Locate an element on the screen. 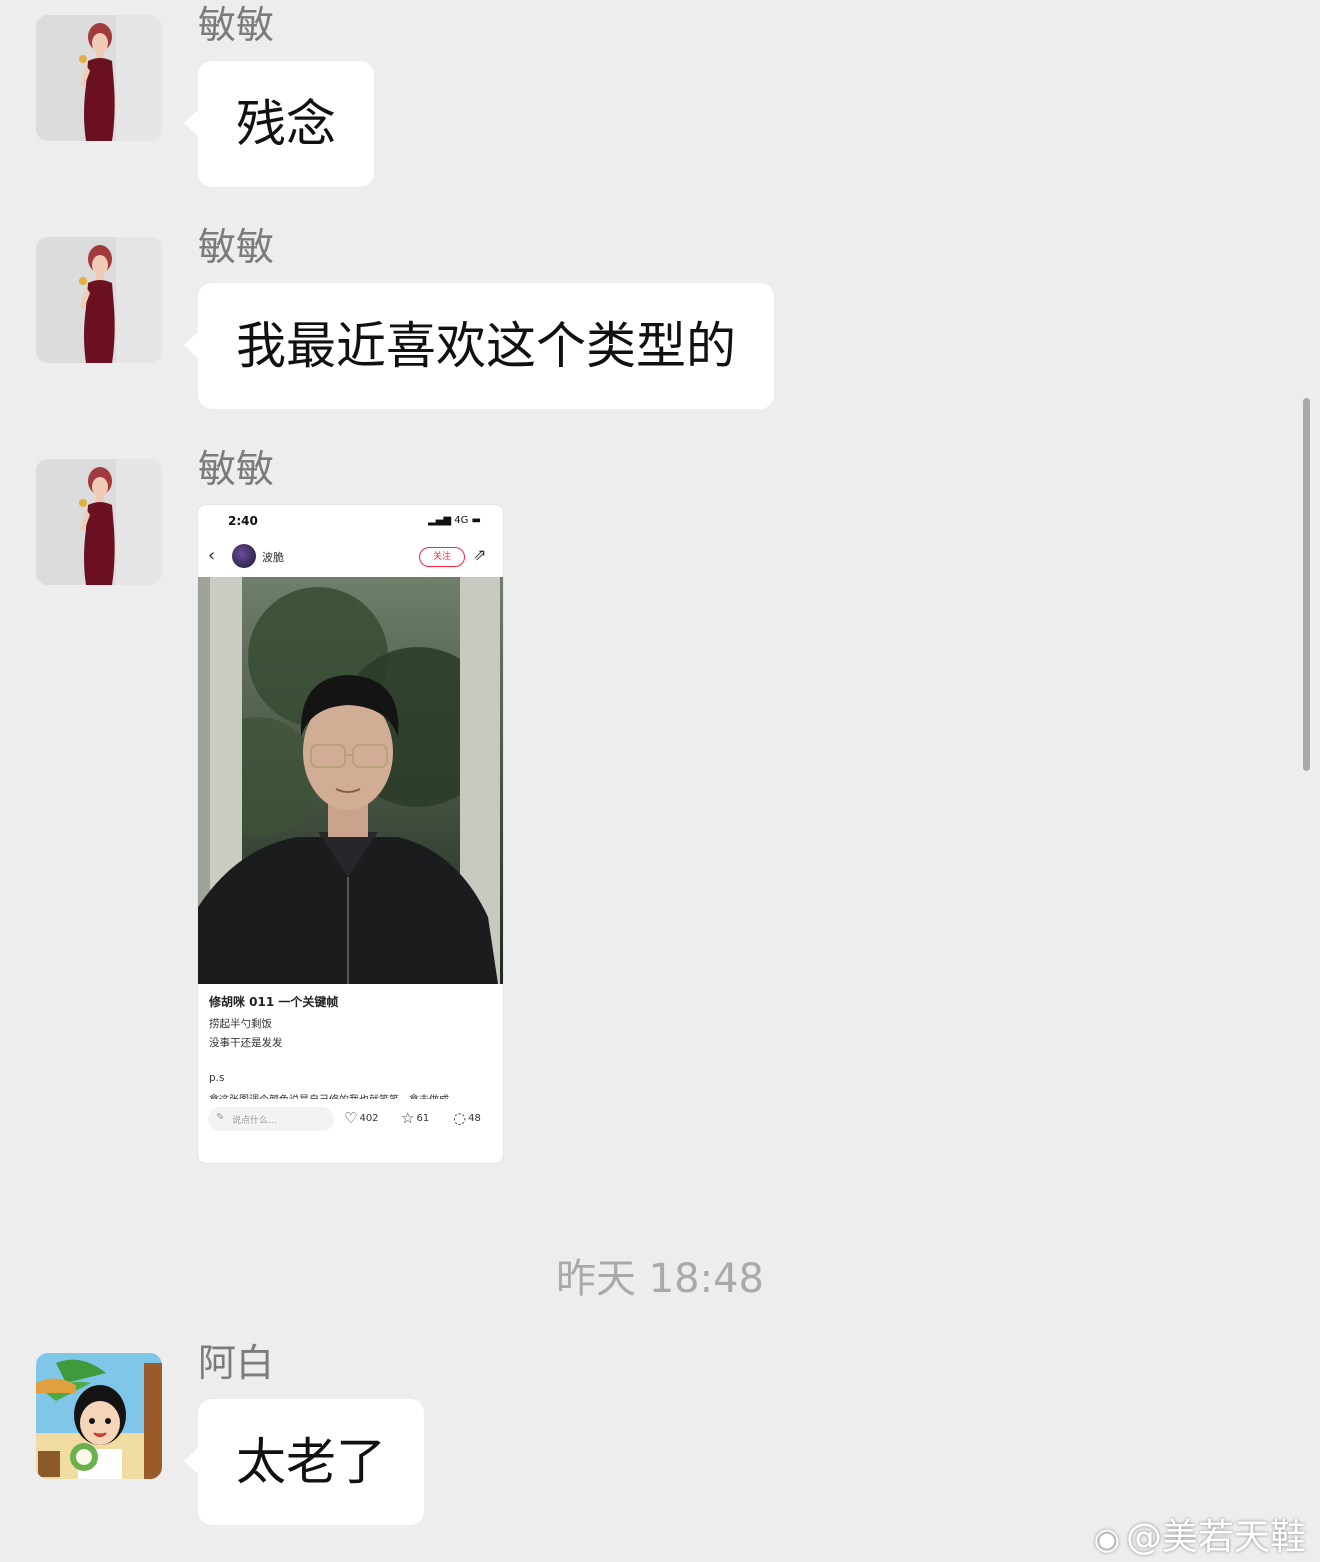 The width and height of the screenshot is (1320, 1562). comment-stat: ◌ 48 is located at coordinates (467, 1118).